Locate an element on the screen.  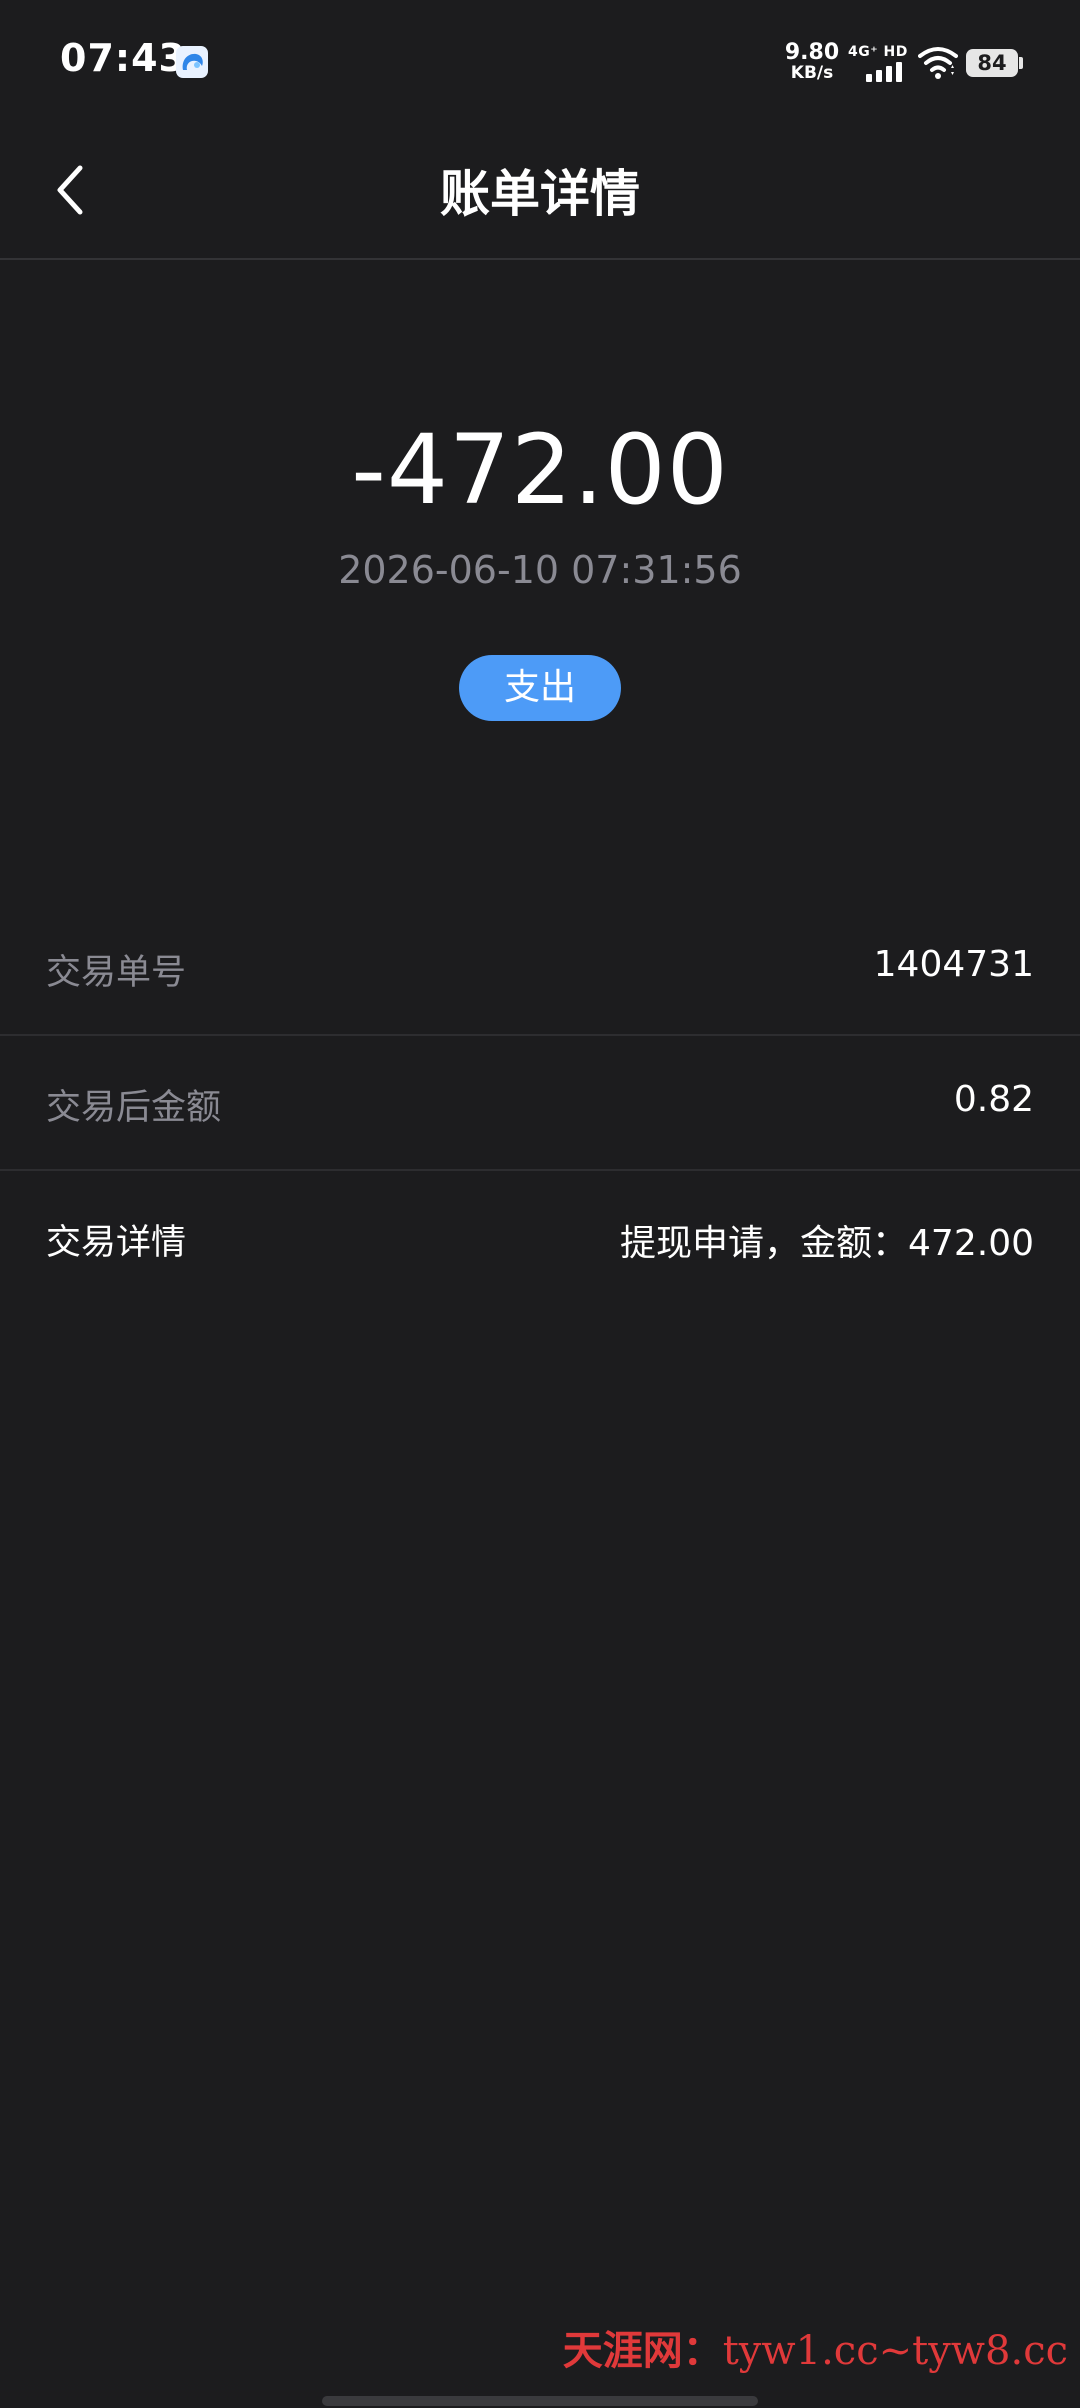
detail-label: 交易详情 is located at coordinates (116, 1243).